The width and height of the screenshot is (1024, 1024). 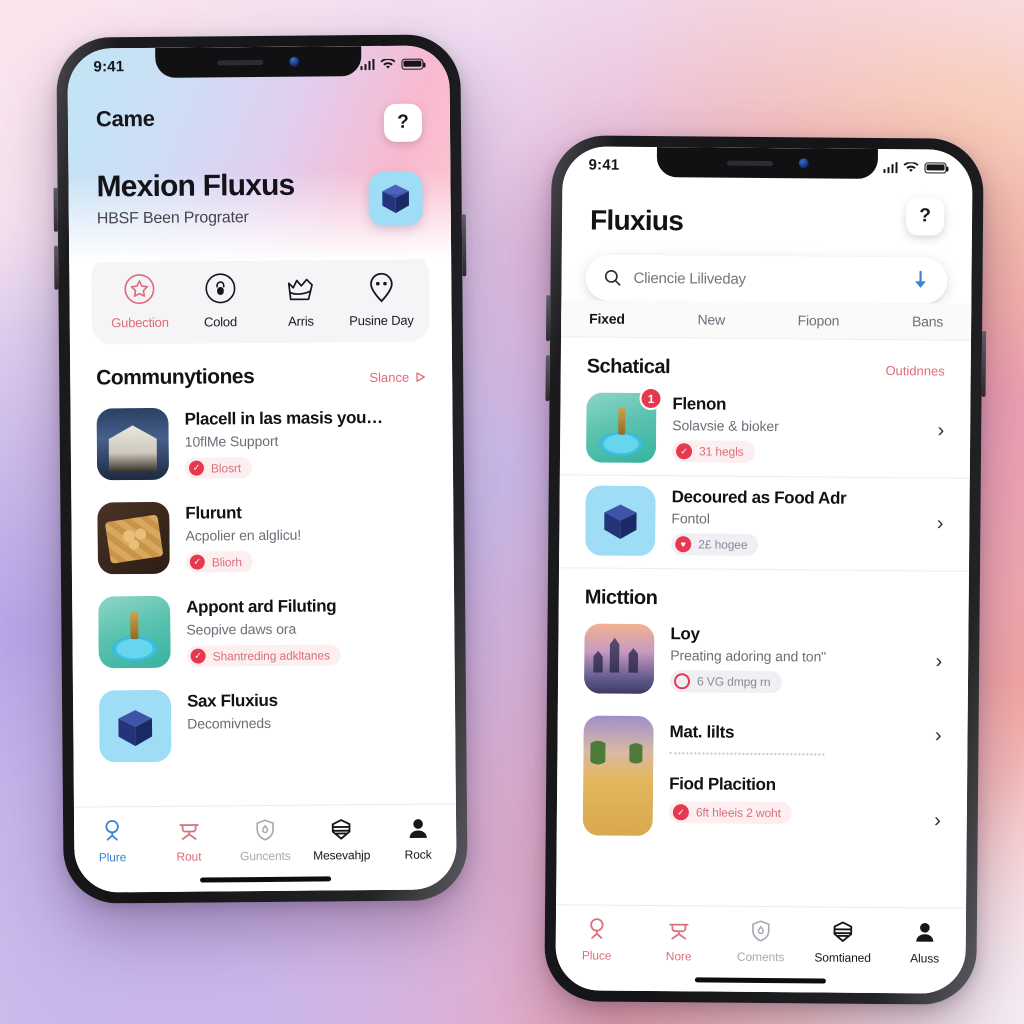 I want to click on status-badge: ✓ Blosrt, so click(x=218, y=468).